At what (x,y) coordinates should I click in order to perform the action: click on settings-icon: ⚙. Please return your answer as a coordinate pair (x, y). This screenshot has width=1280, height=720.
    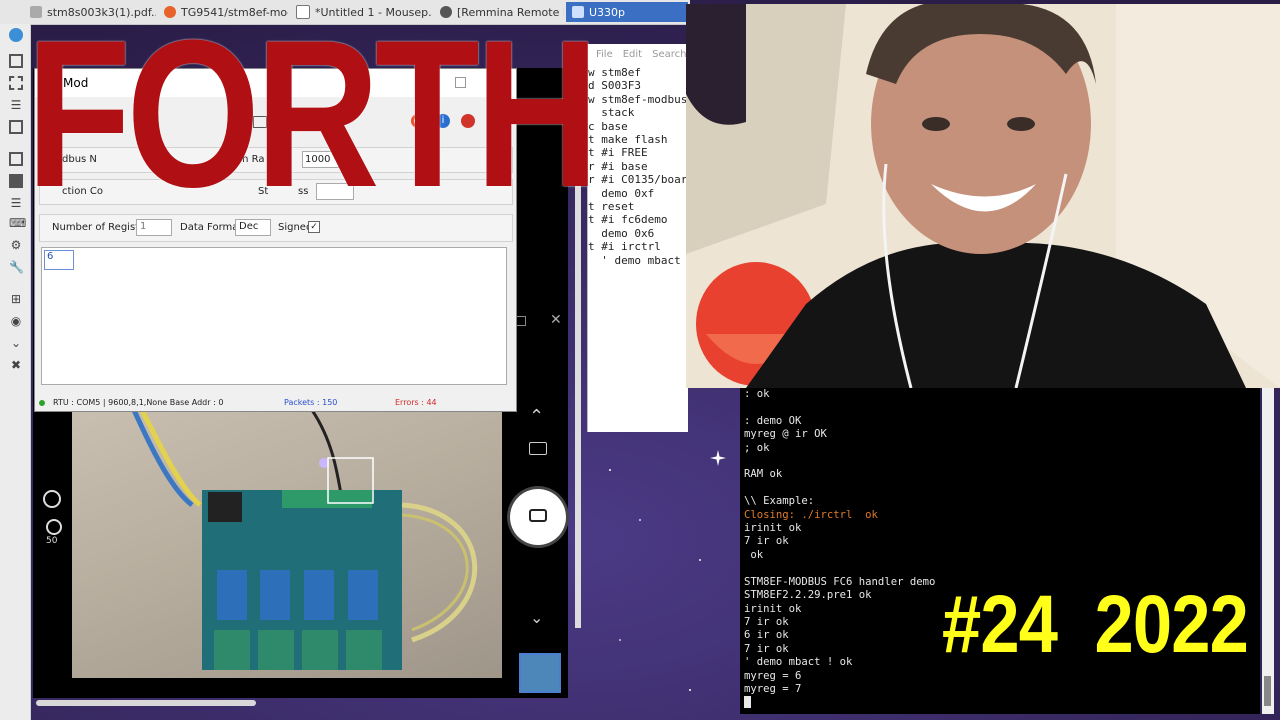
    Looking at the image, I should click on (16, 245).